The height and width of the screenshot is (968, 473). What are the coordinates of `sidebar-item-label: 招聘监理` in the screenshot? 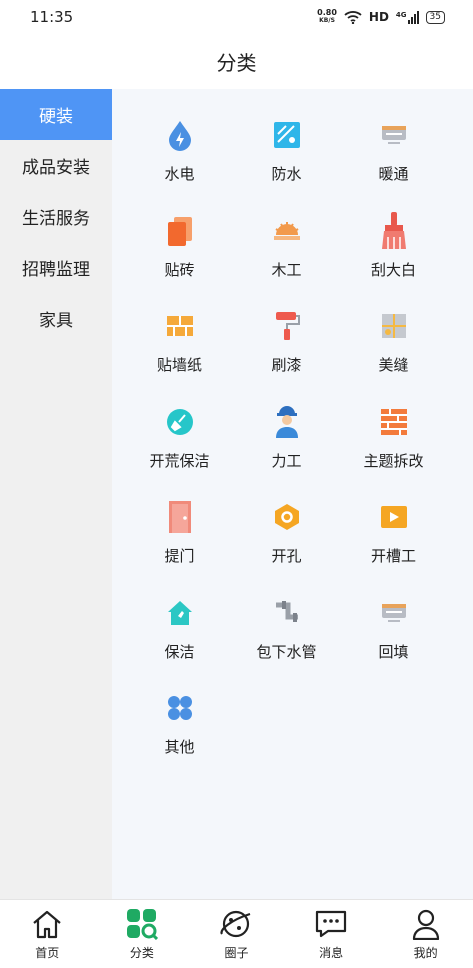 It's located at (56, 270).